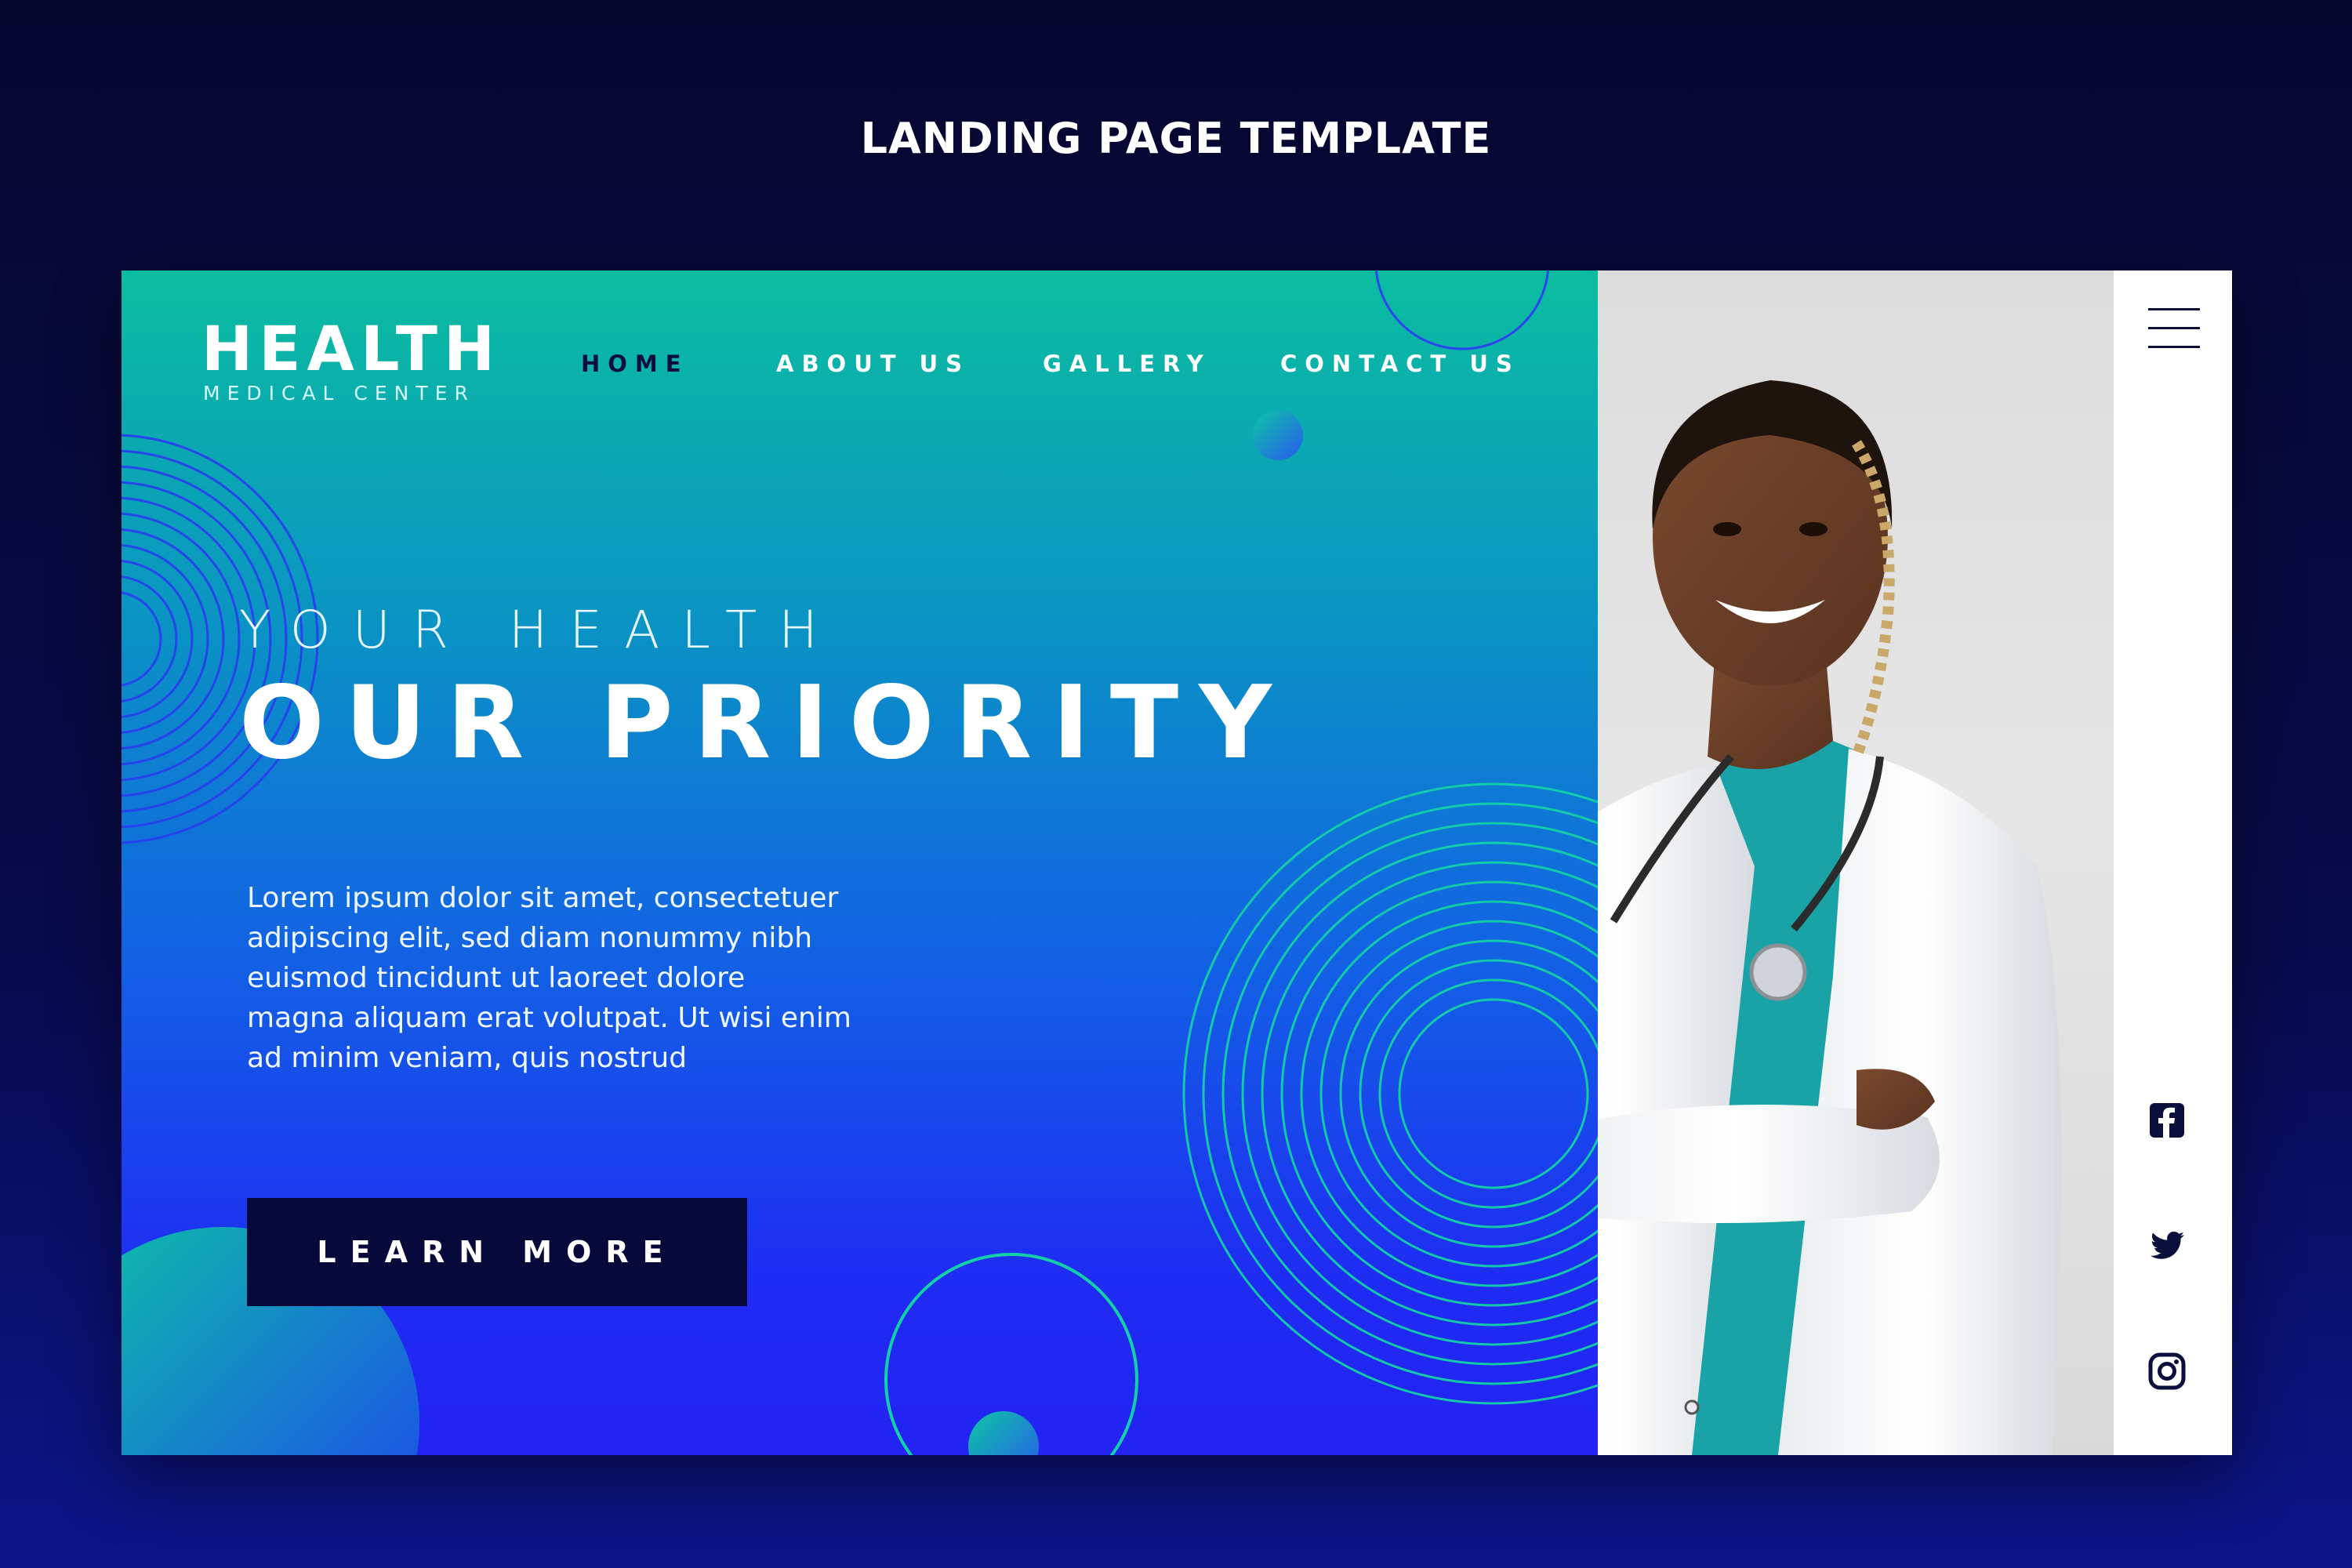 The height and width of the screenshot is (1568, 2352). What do you see at coordinates (2174, 328) in the screenshot?
I see `hamburger-menu-icon` at bounding box center [2174, 328].